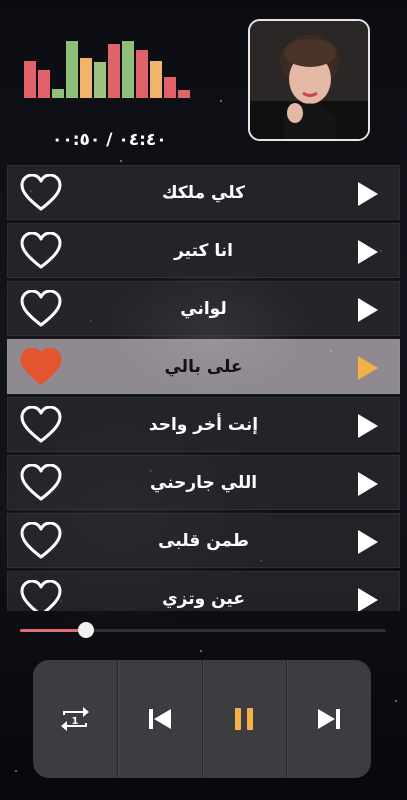 The width and height of the screenshot is (407, 800). I want to click on track-title: كلي ملكك, so click(203, 193).